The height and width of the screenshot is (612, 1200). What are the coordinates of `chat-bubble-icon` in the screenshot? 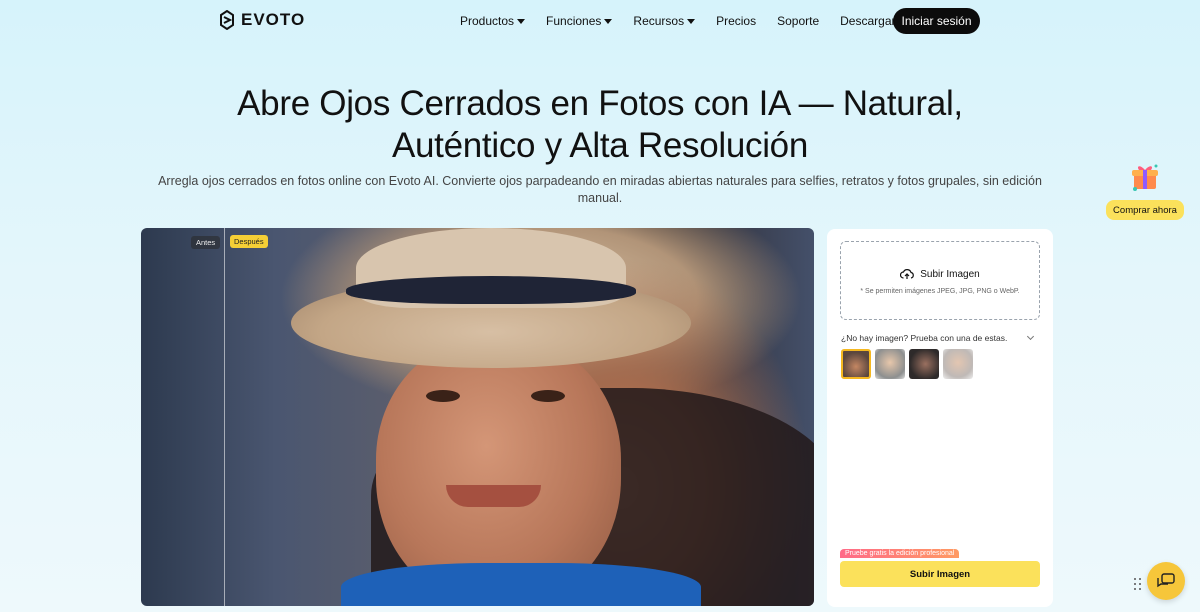 It's located at (1166, 580).